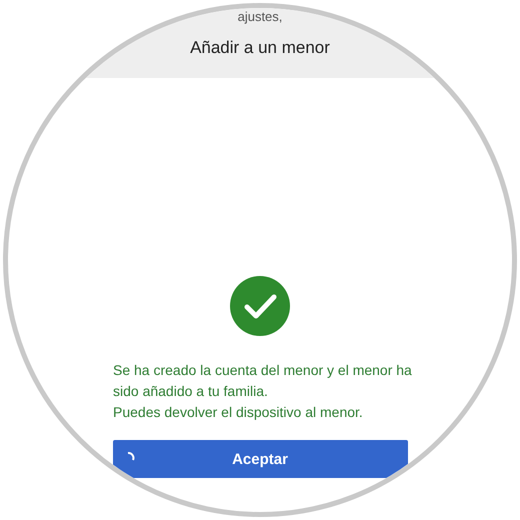 This screenshot has height=520, width=520. Describe the element at coordinates (262, 370) in the screenshot. I see `success-message: Se ha creado la cuenta del menor y el menor ha` at that location.